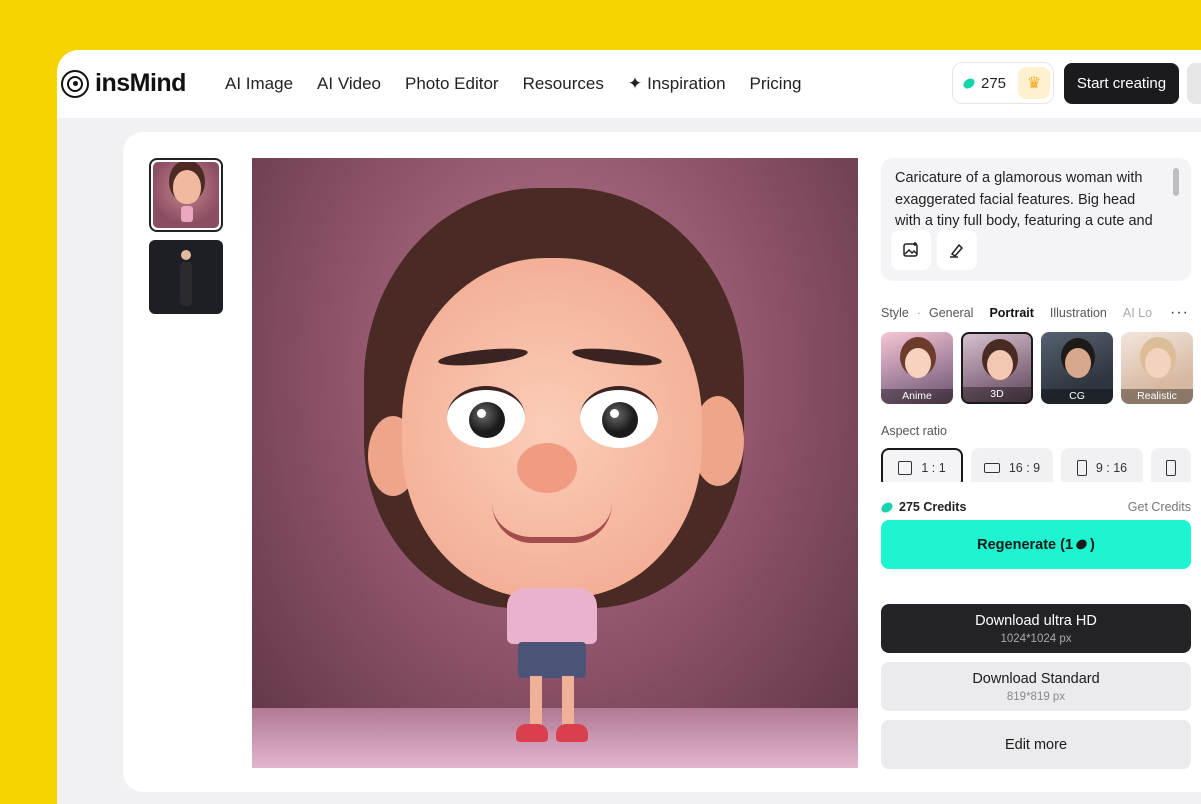 The width and height of the screenshot is (1201, 804). I want to click on aspect-label: 1, so click(933, 468).